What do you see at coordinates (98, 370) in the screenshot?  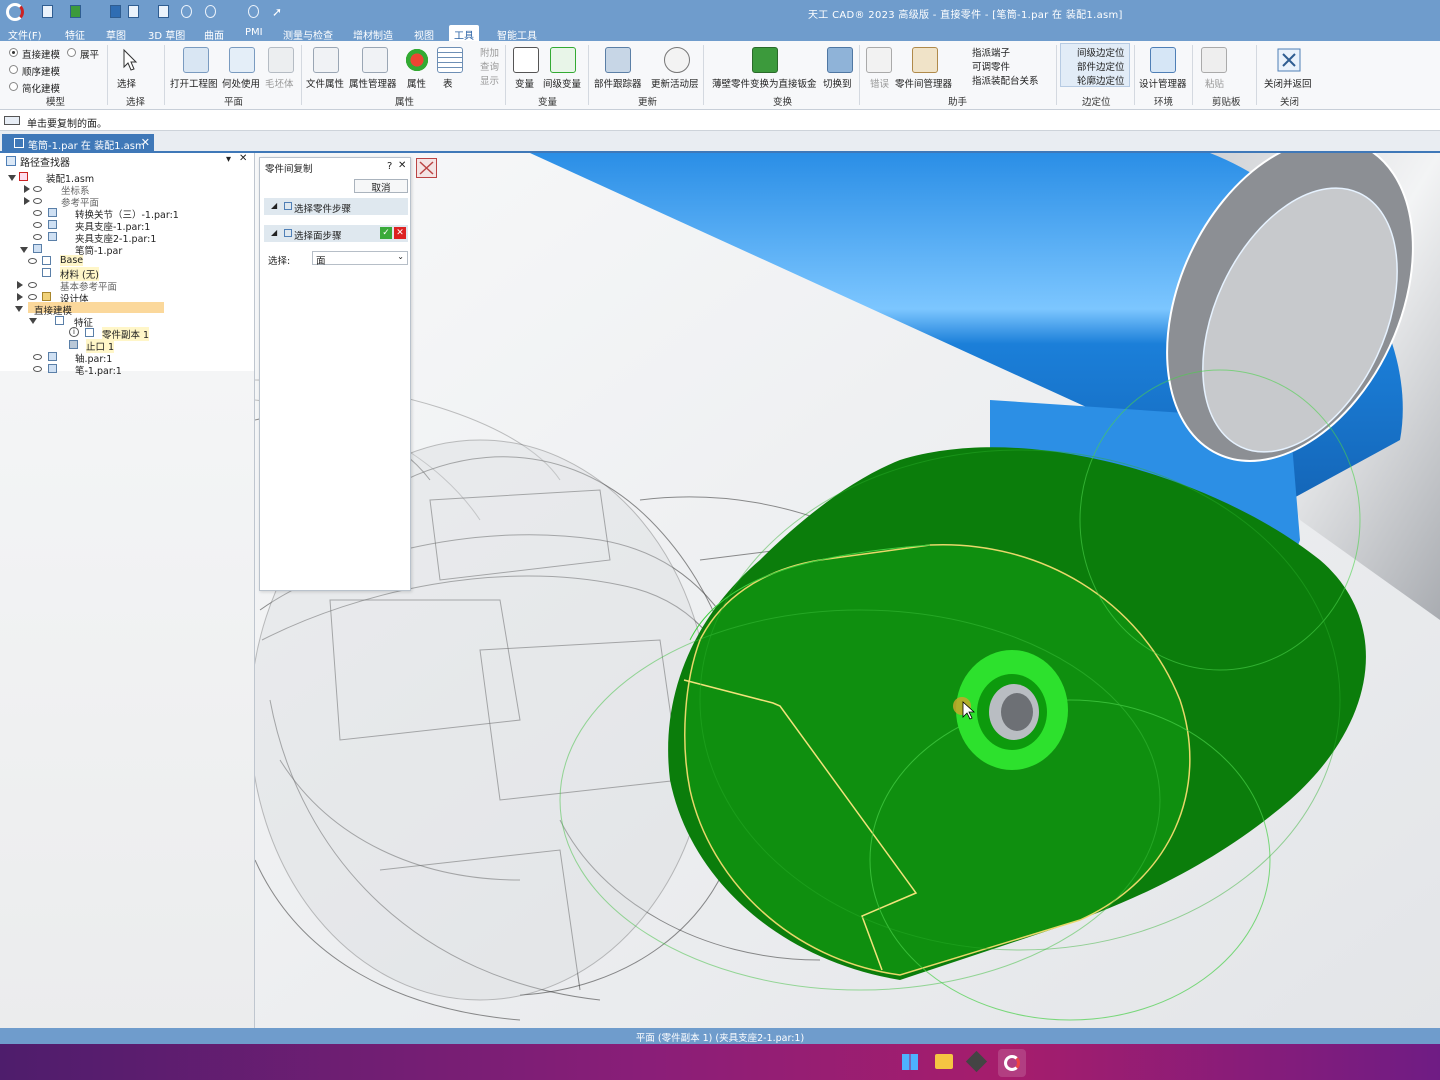 I see `tree-item-pen: 笔-1.par:1` at bounding box center [98, 370].